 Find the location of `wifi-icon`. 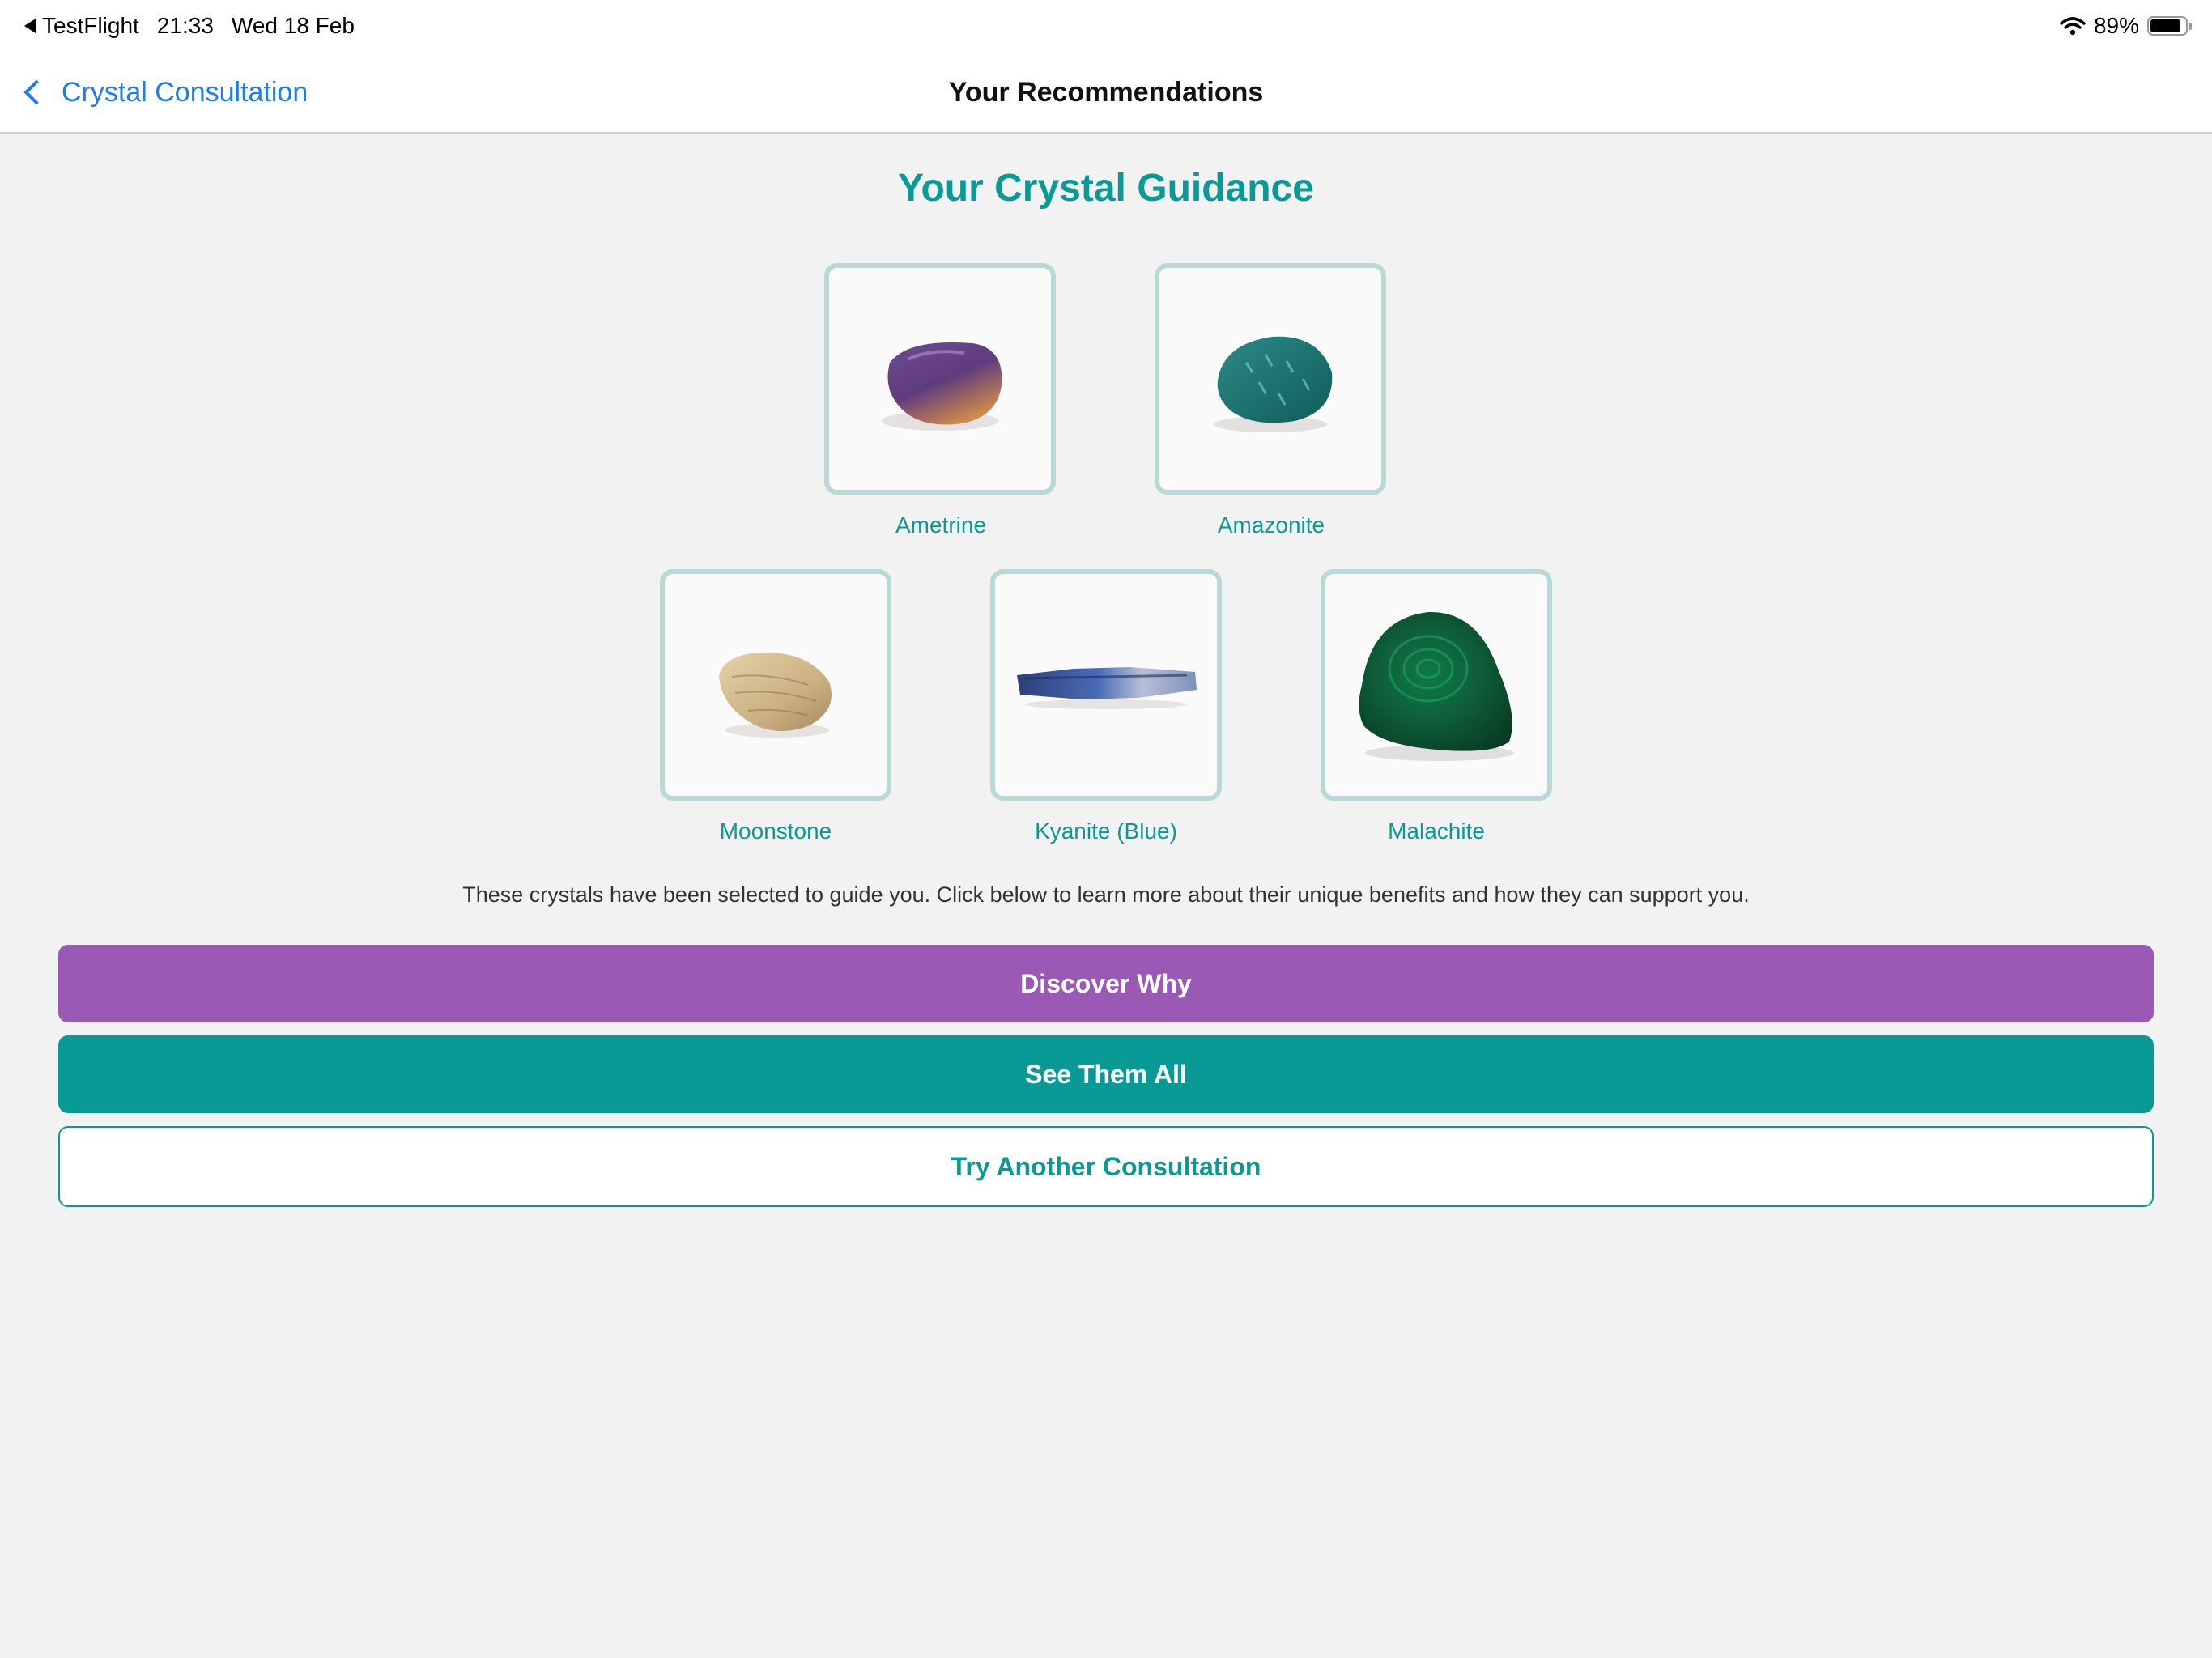

wifi-icon is located at coordinates (2073, 26).